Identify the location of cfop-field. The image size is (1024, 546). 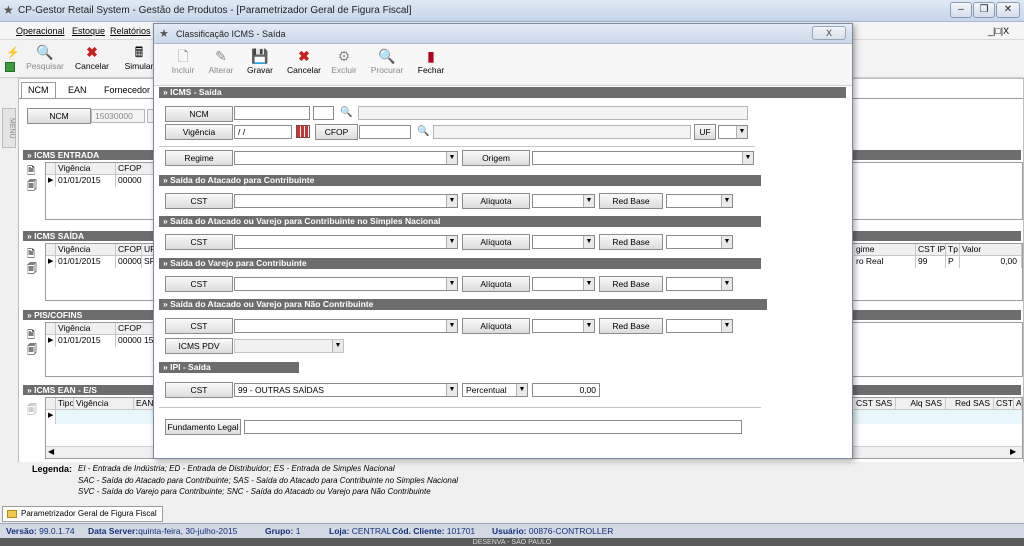
(385, 132).